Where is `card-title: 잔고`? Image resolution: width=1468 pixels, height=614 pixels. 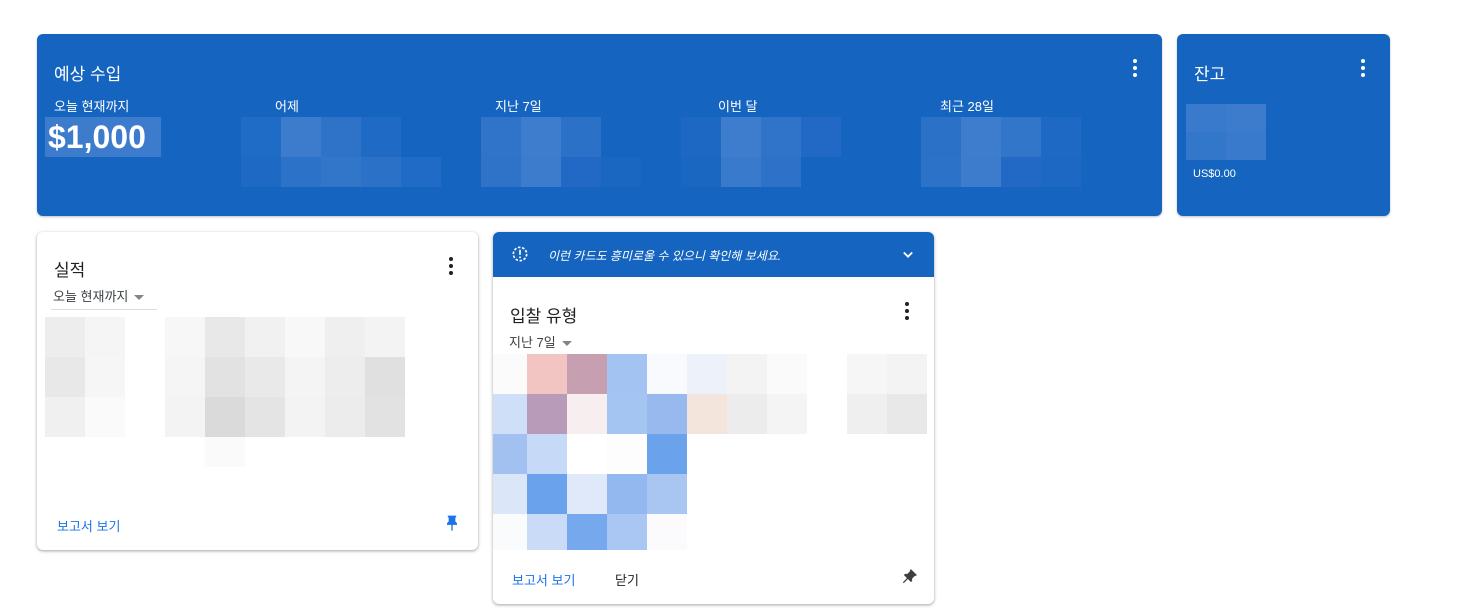 card-title: 잔고 is located at coordinates (1210, 74).